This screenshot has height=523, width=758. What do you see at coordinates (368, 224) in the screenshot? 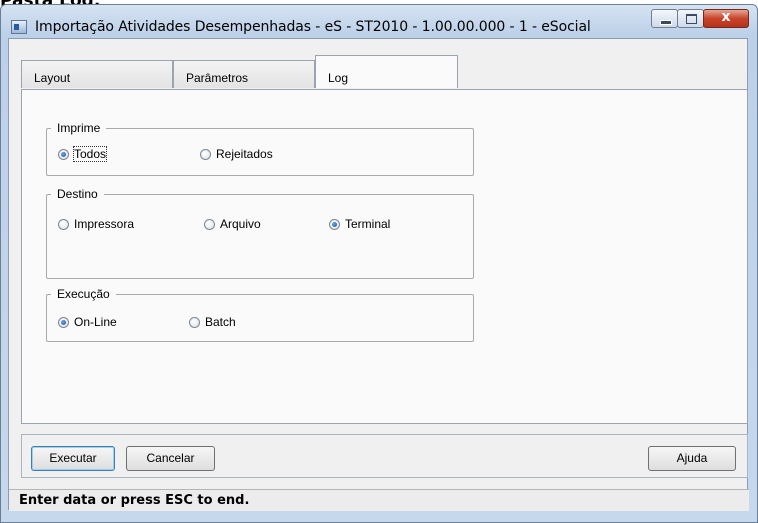
I see `radio-terminal-label: Terminal` at bounding box center [368, 224].